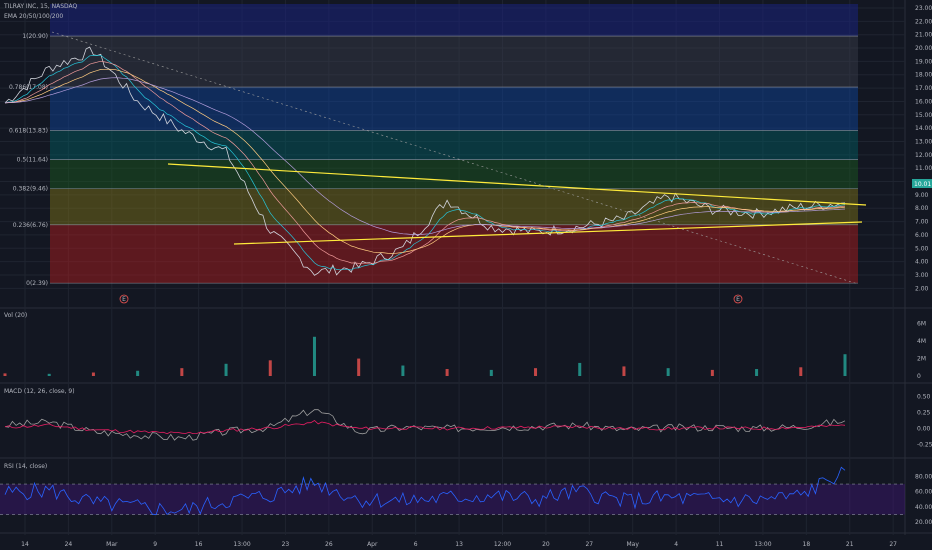  I want to click on macd-tick-label: -0.25, so click(924, 445).